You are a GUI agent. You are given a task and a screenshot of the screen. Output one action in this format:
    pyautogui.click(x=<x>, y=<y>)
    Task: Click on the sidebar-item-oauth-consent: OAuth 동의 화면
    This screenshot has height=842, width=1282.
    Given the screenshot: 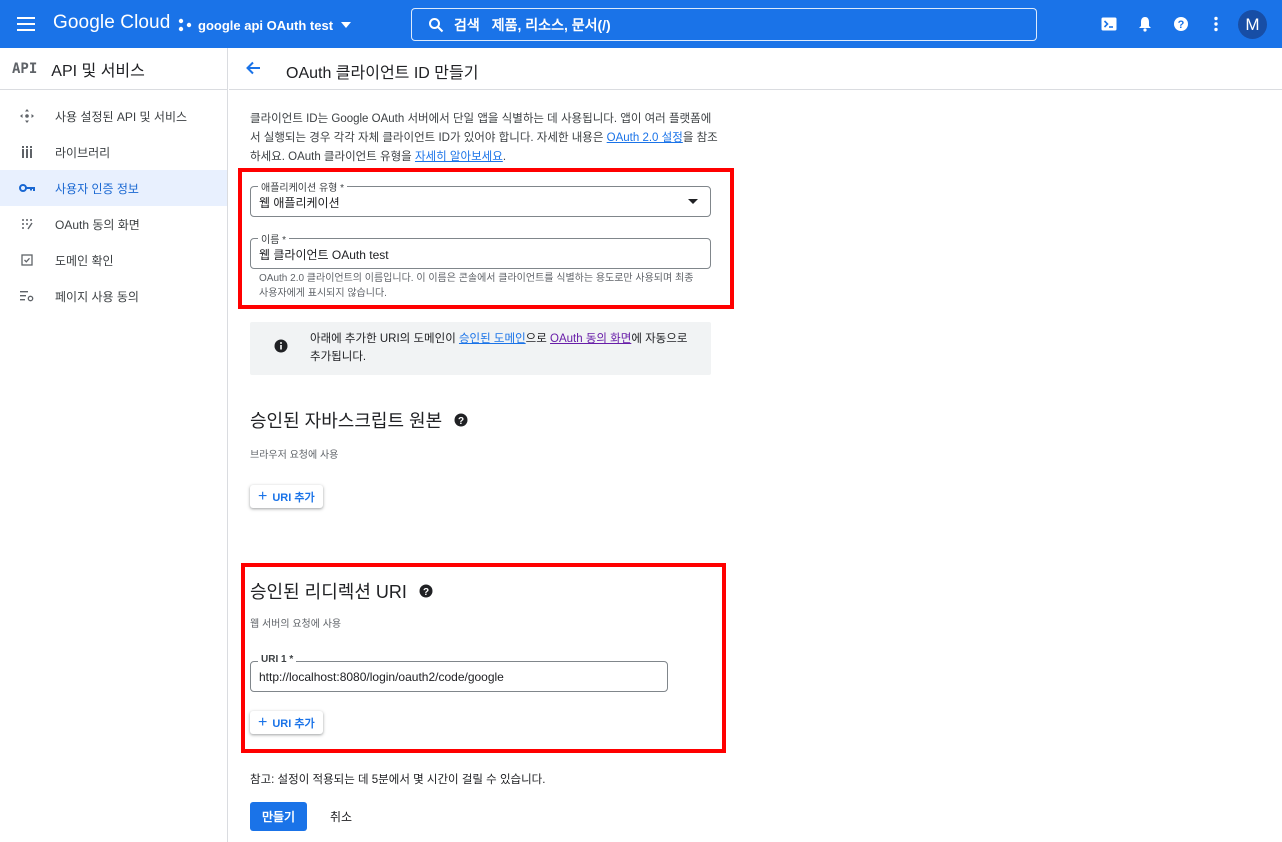 What is the action you would take?
    pyautogui.click(x=113, y=224)
    